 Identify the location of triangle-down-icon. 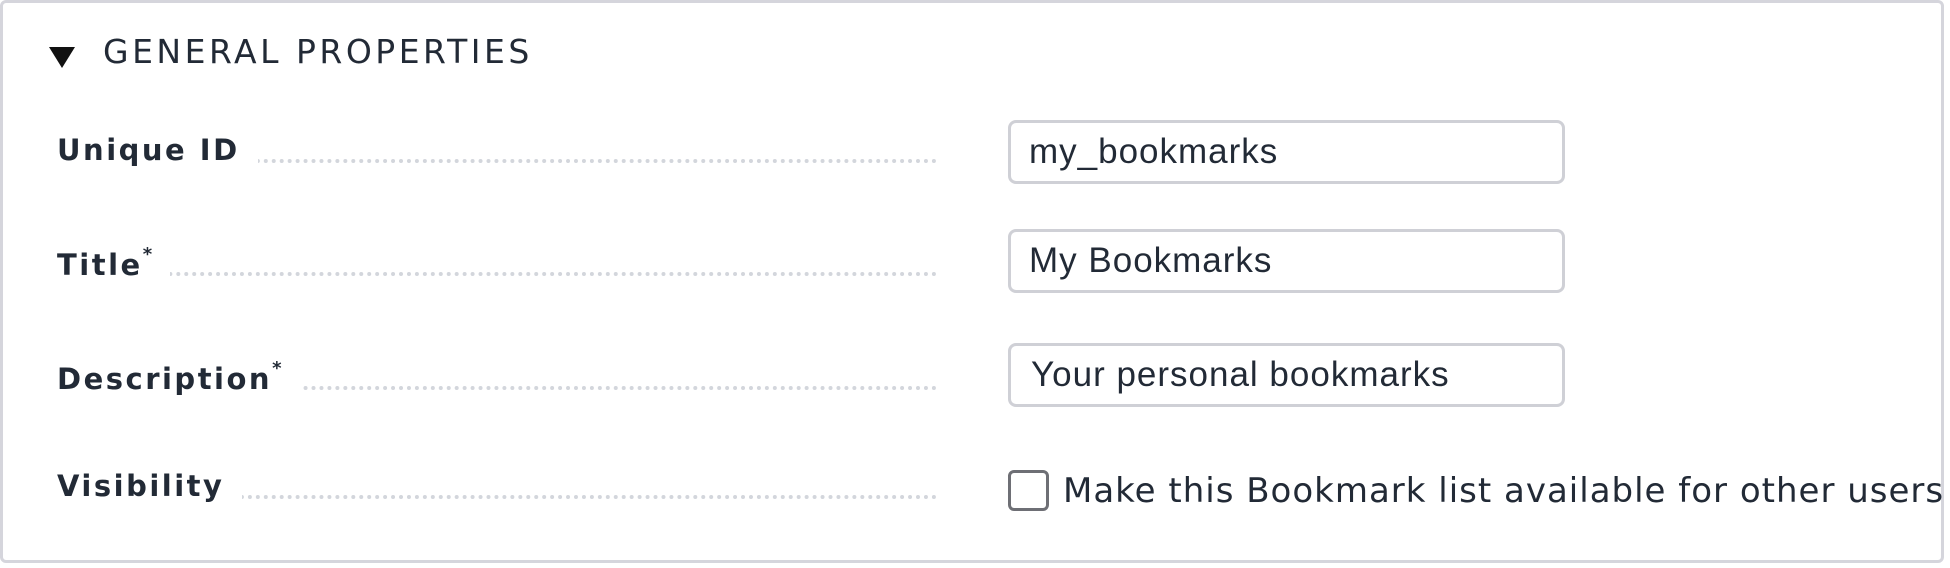
(62, 56).